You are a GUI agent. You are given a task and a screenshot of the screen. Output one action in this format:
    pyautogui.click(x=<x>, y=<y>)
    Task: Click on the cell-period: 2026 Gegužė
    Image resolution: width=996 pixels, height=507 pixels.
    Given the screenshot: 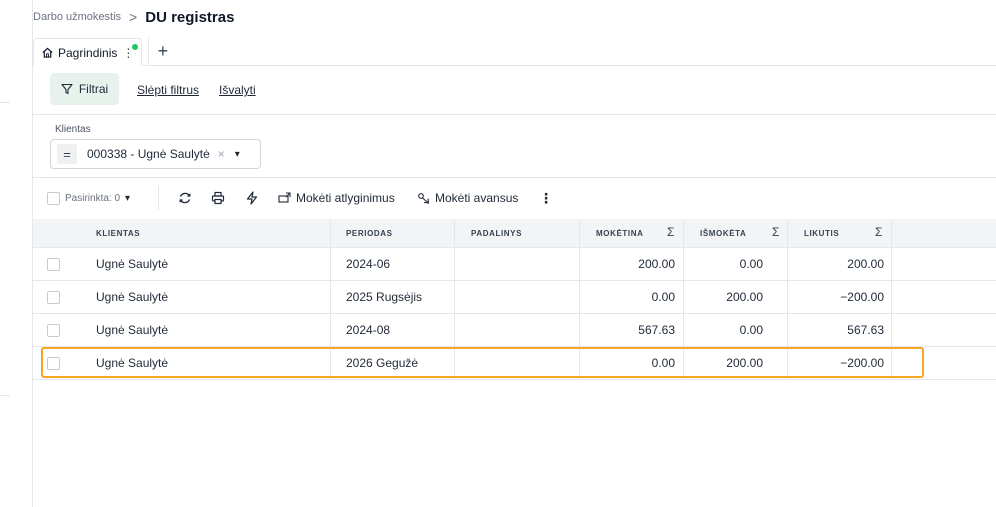 What is the action you would take?
    pyautogui.click(x=382, y=363)
    